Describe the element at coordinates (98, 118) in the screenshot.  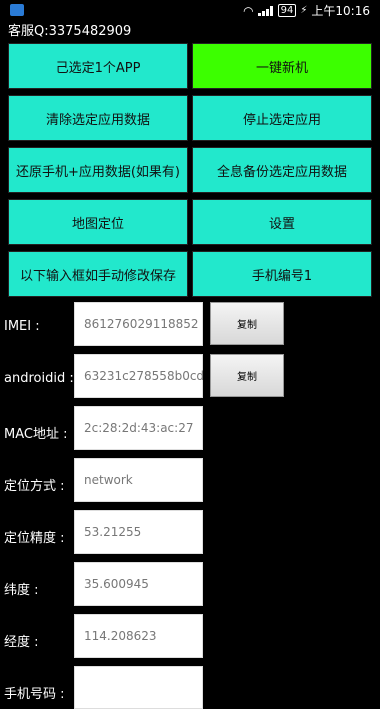
I see `clear-app-data-button: 清除选定应用数据` at that location.